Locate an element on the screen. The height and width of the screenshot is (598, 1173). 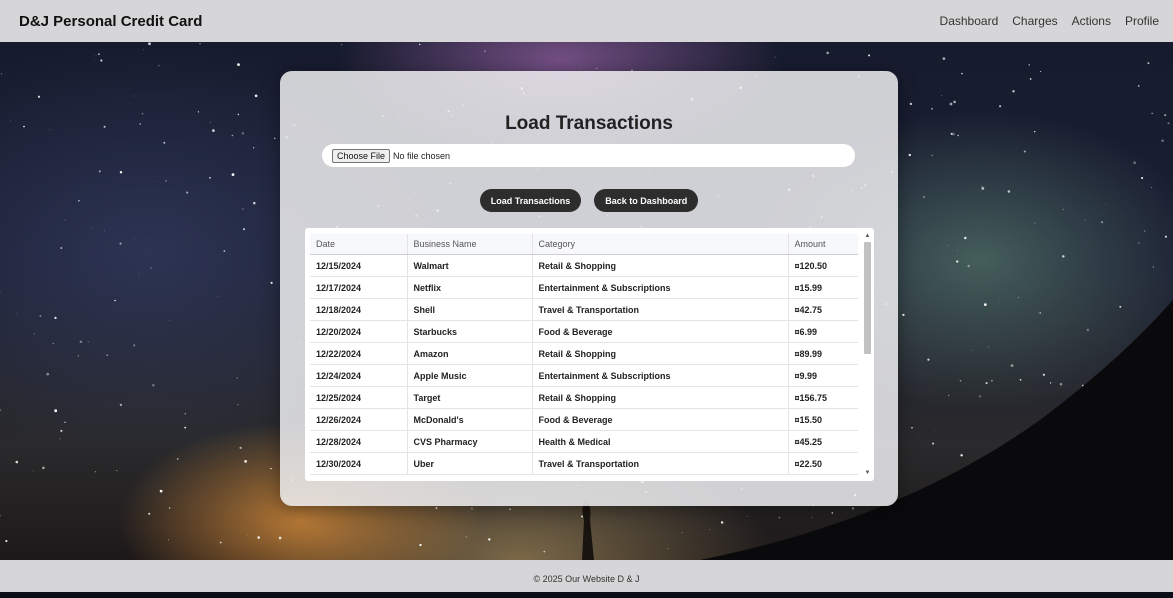
cell-amount: ¤15.50 is located at coordinates (823, 420).